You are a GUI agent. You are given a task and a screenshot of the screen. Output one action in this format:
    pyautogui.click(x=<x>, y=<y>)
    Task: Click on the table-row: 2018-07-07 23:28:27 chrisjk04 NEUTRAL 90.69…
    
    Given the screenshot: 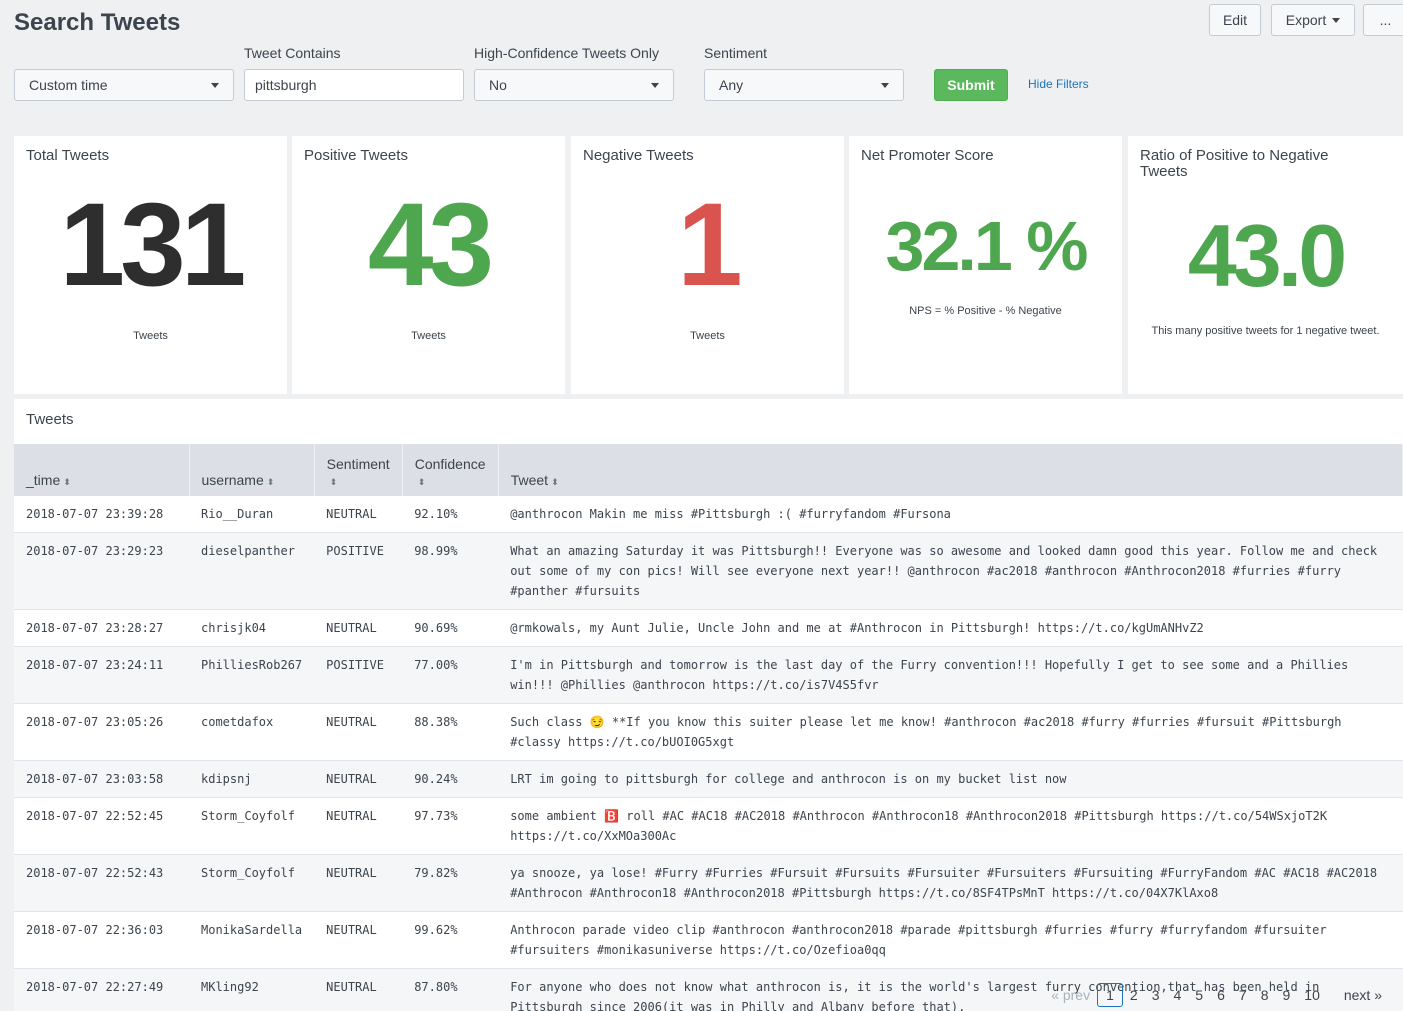 What is the action you would take?
    pyautogui.click(x=708, y=628)
    